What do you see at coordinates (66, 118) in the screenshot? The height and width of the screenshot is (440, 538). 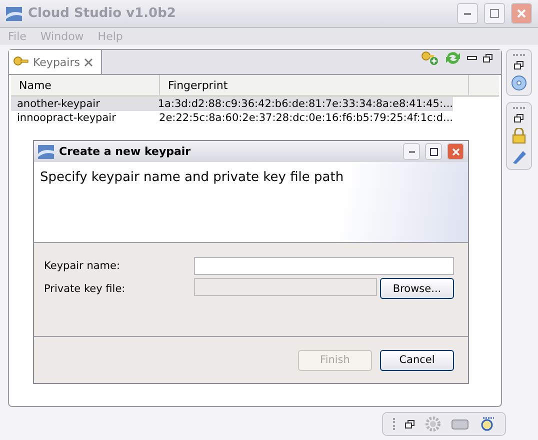 I see `table-cell-text: innoopract-keypair` at bounding box center [66, 118].